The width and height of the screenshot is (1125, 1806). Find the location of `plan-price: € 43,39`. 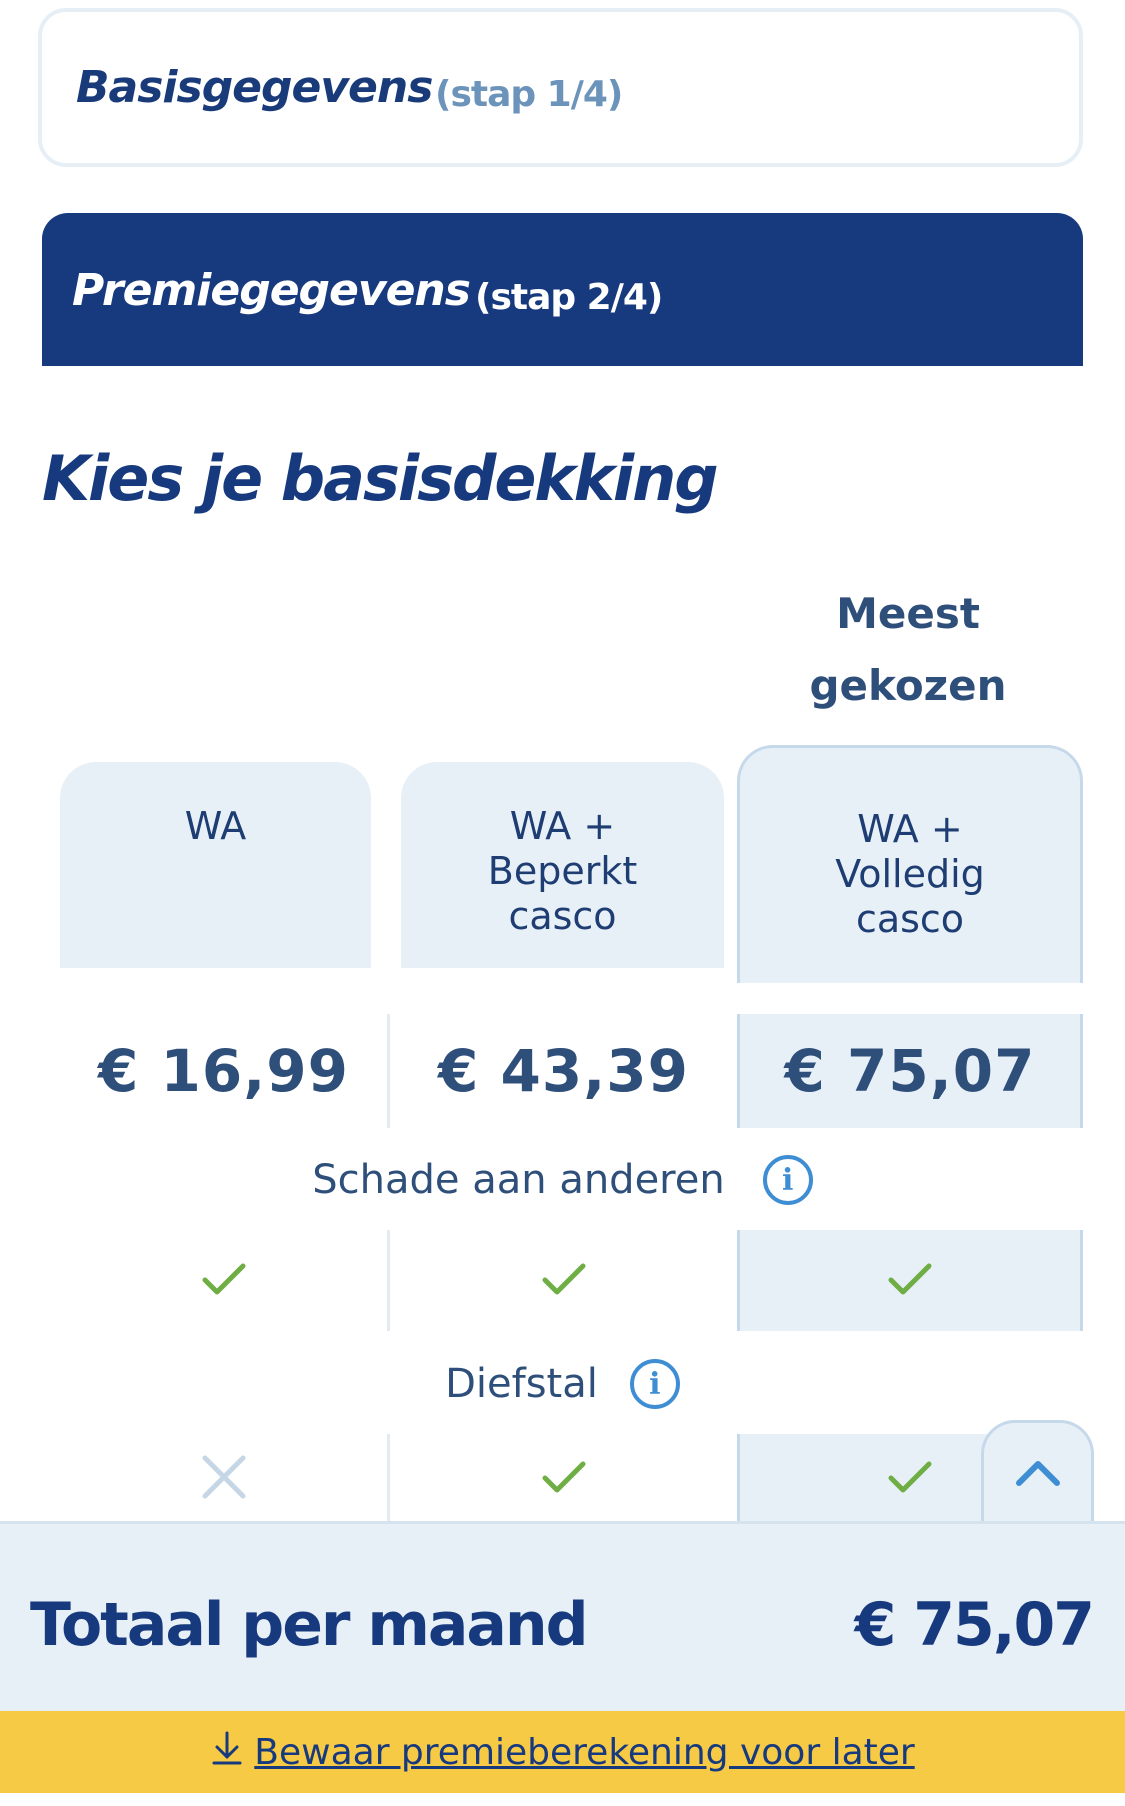

plan-price: € 43,39 is located at coordinates (563, 1071).